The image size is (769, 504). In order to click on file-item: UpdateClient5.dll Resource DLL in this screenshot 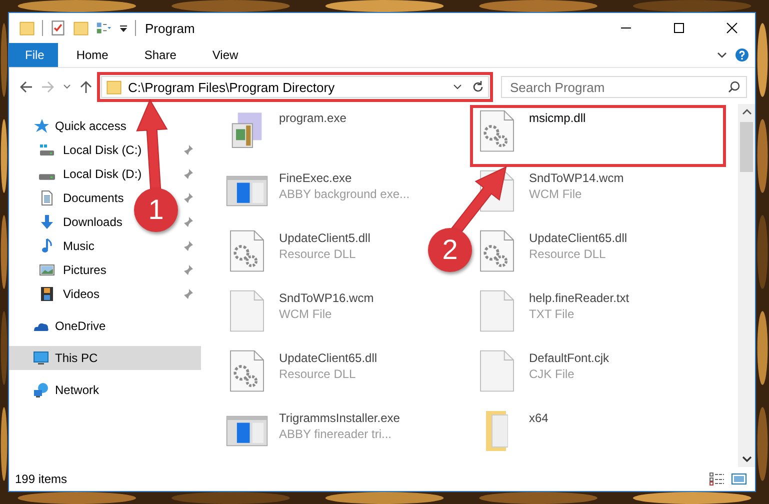, I will do `click(298, 254)`.